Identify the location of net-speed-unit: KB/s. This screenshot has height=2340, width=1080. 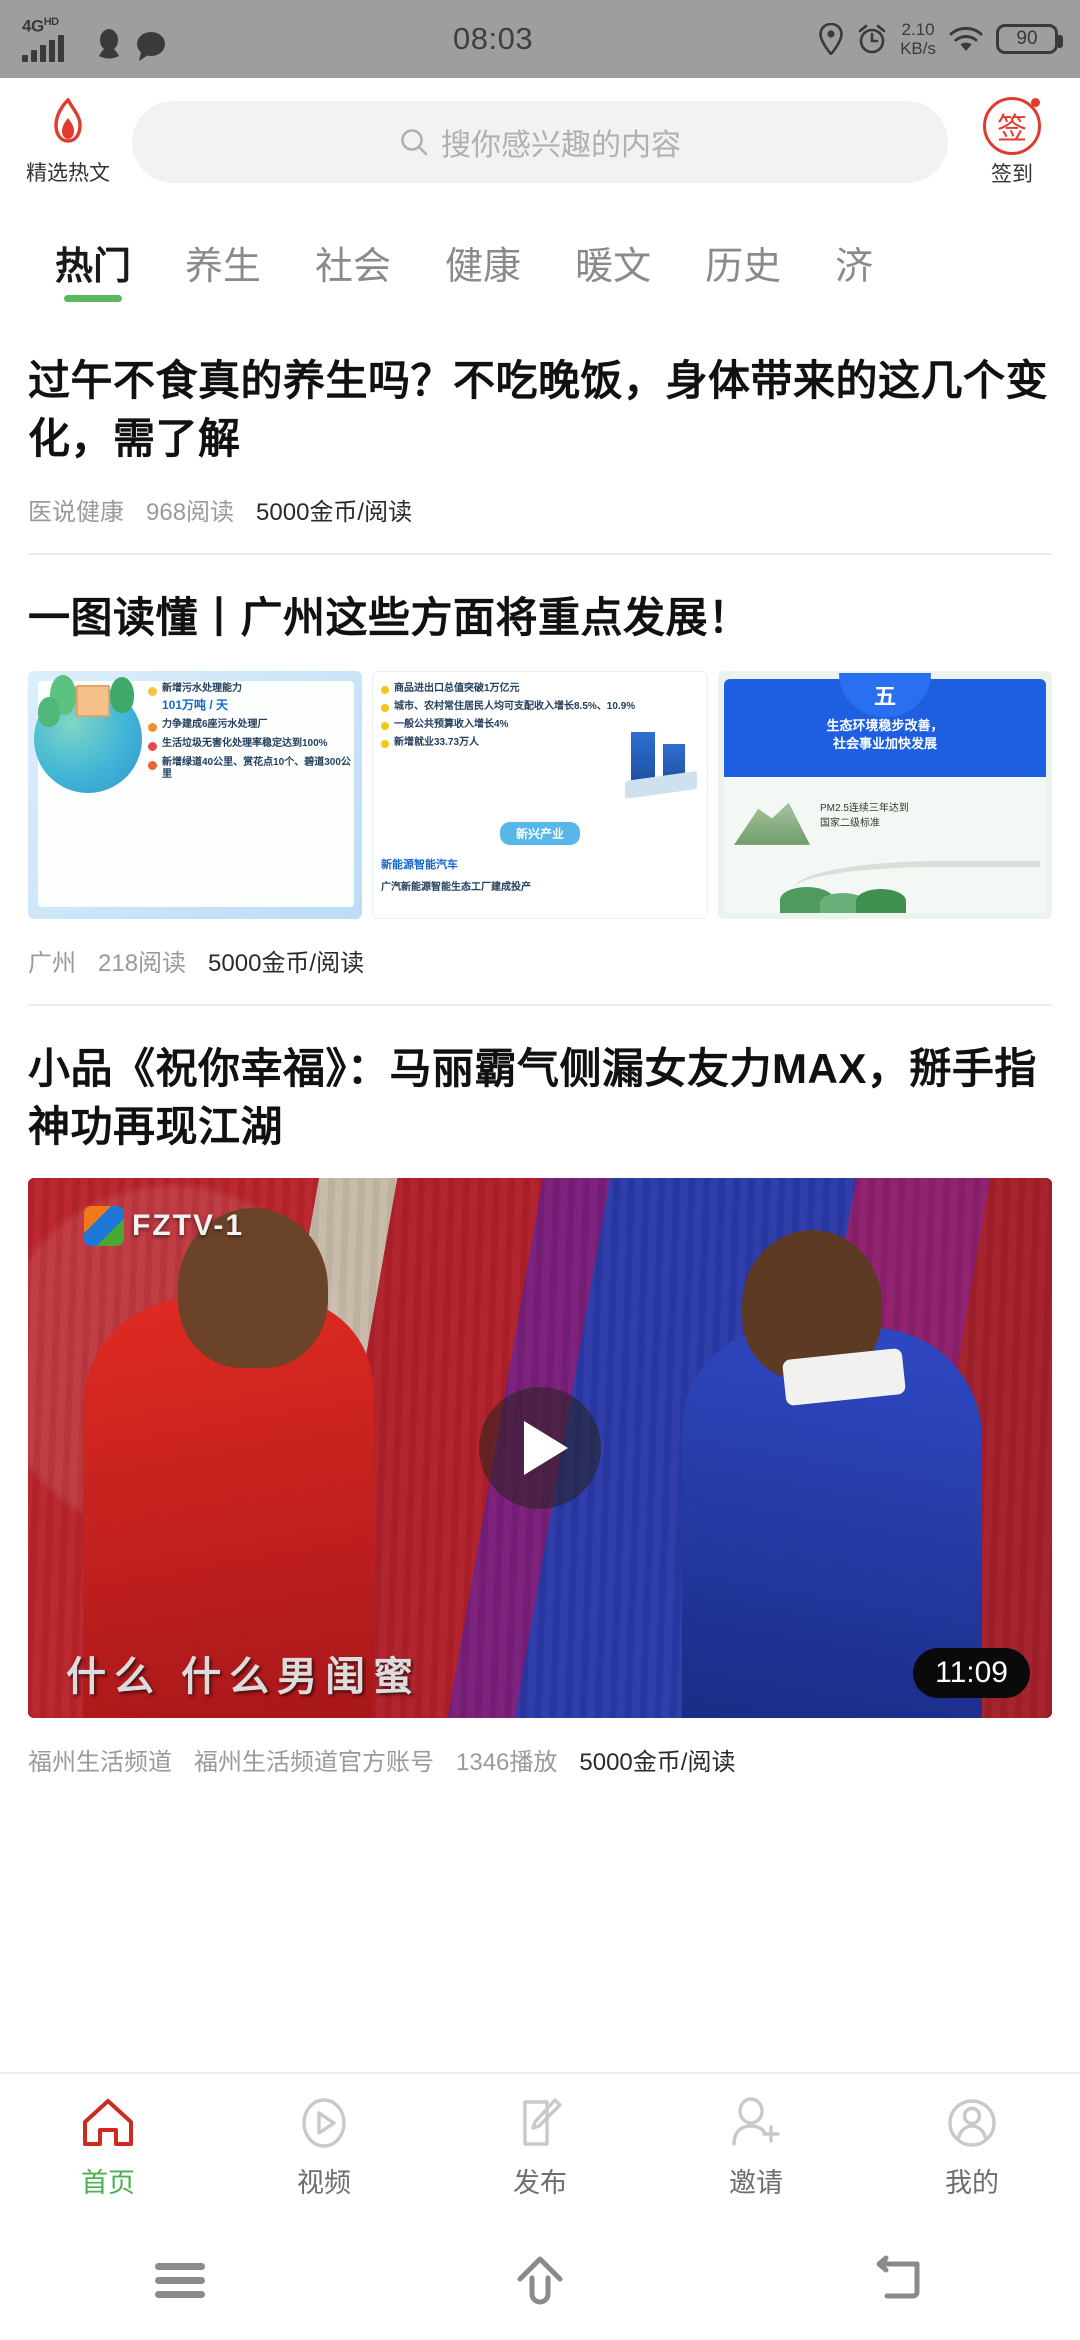
(918, 48).